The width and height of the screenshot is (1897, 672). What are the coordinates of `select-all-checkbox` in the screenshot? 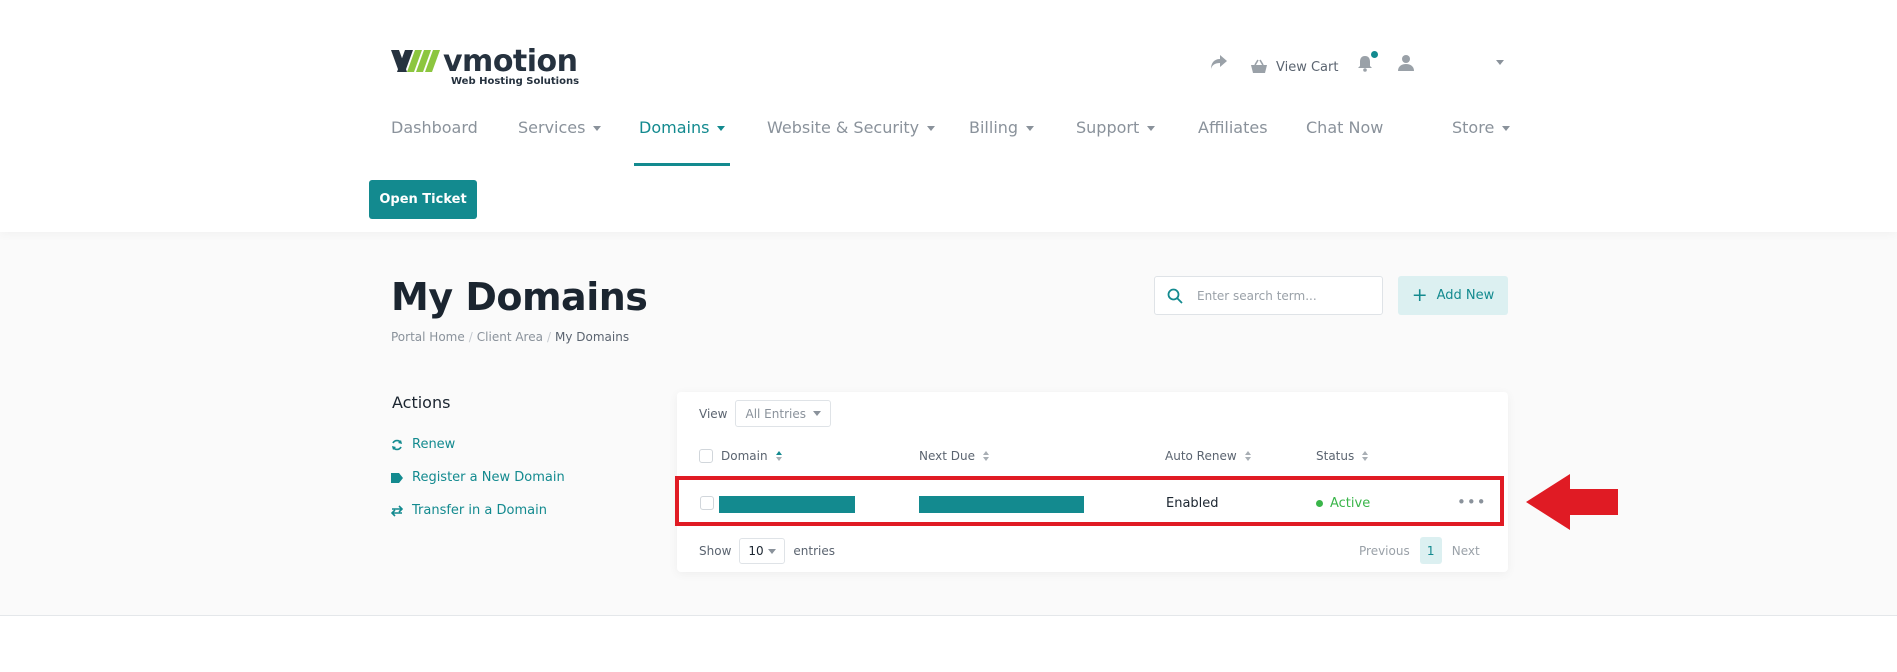 It's located at (706, 456).